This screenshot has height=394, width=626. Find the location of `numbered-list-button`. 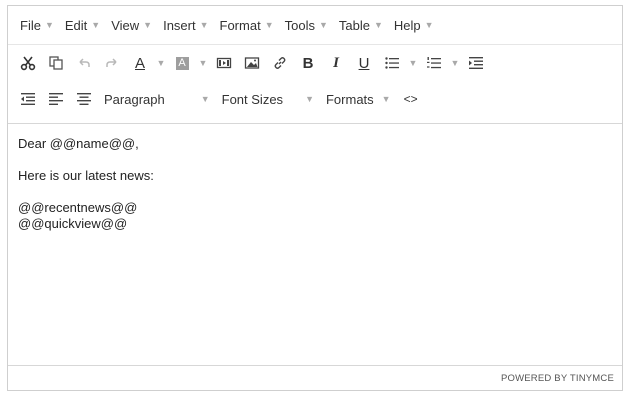

numbered-list-button is located at coordinates (434, 63).